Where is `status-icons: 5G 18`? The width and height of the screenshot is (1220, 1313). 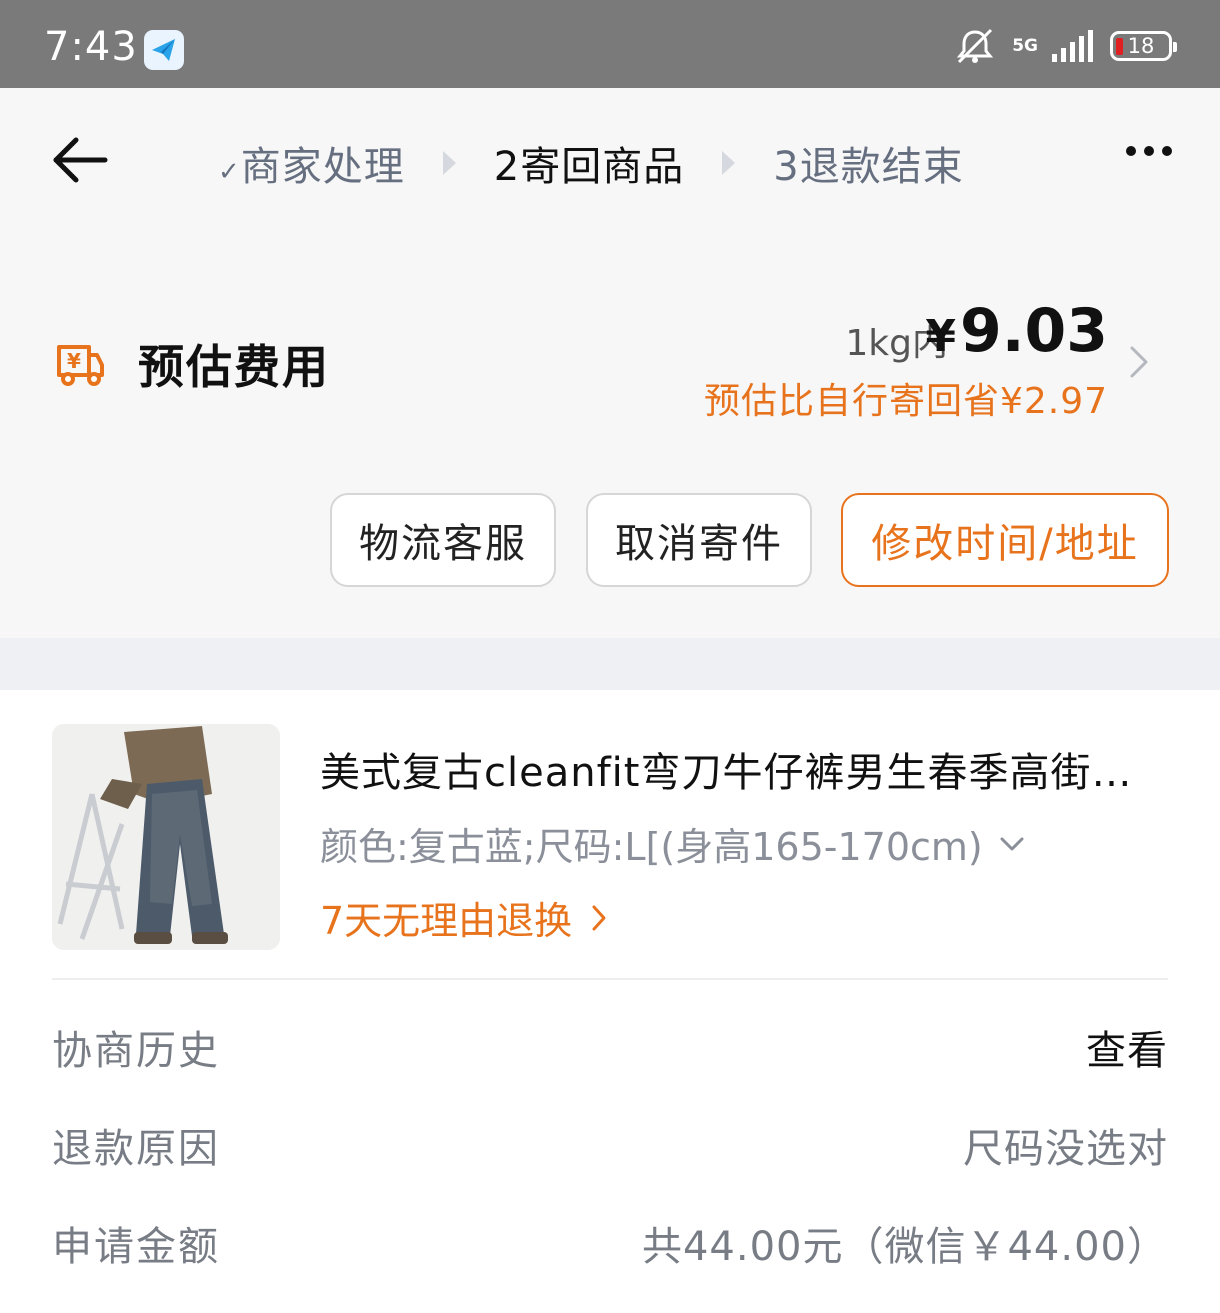 status-icons: 5G 18 is located at coordinates (1064, 46).